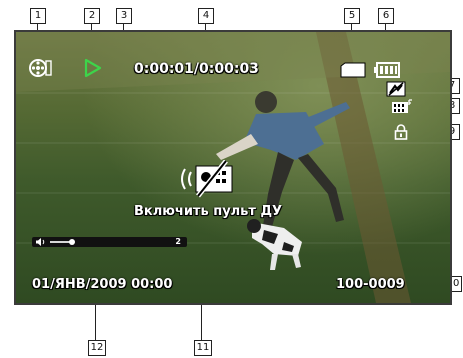  What do you see at coordinates (38, 16) in the screenshot?
I see `callout-1: 1` at bounding box center [38, 16].